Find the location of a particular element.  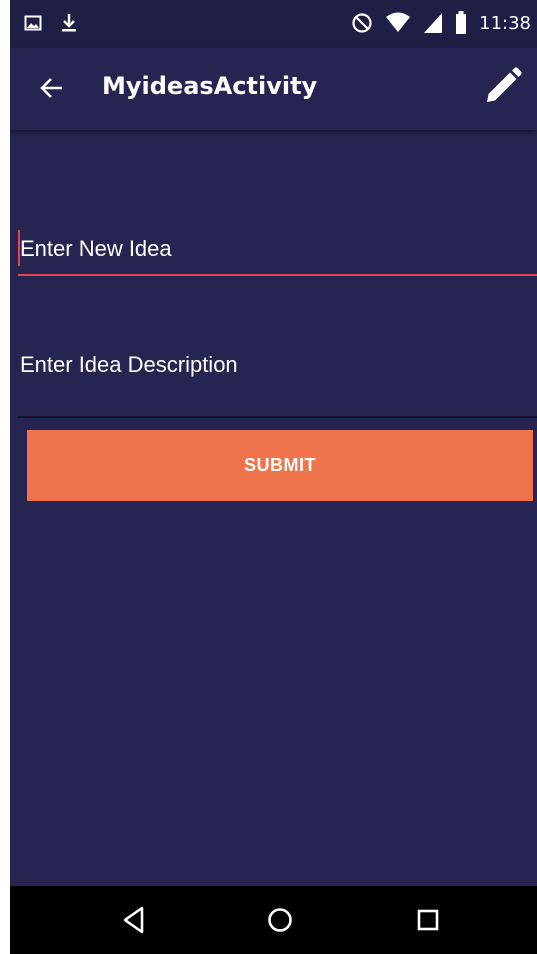

status-left-icons is located at coordinates (51, 23).